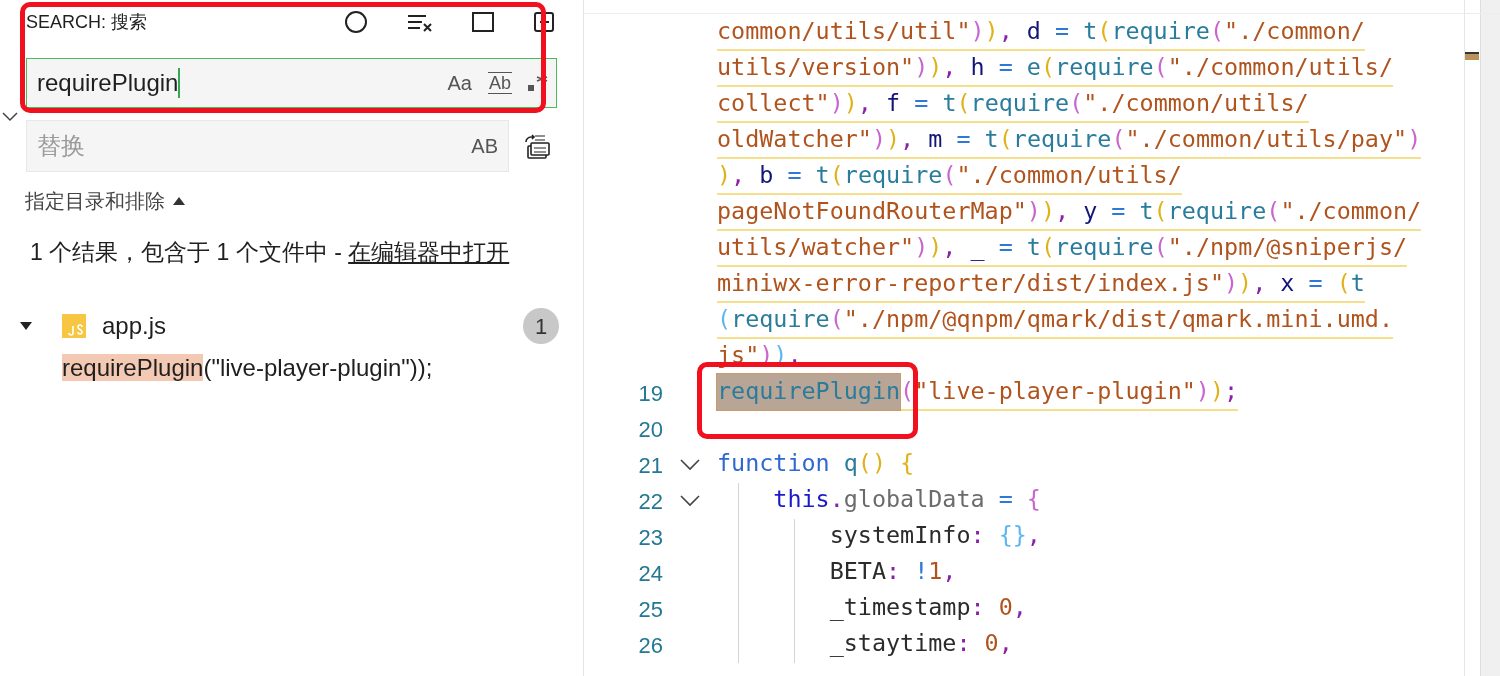  What do you see at coordinates (26, 326) in the screenshot?
I see `caret-down-icon` at bounding box center [26, 326].